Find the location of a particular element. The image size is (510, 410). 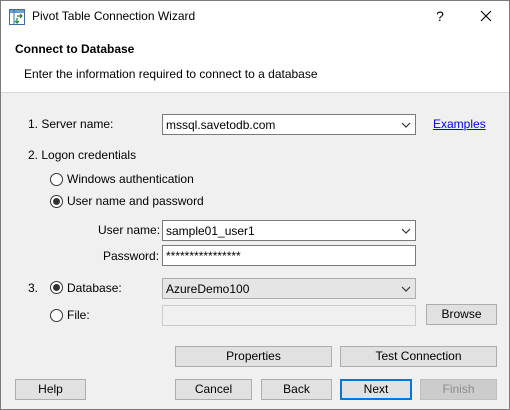

test-connection-button: Test Connection is located at coordinates (418, 356).